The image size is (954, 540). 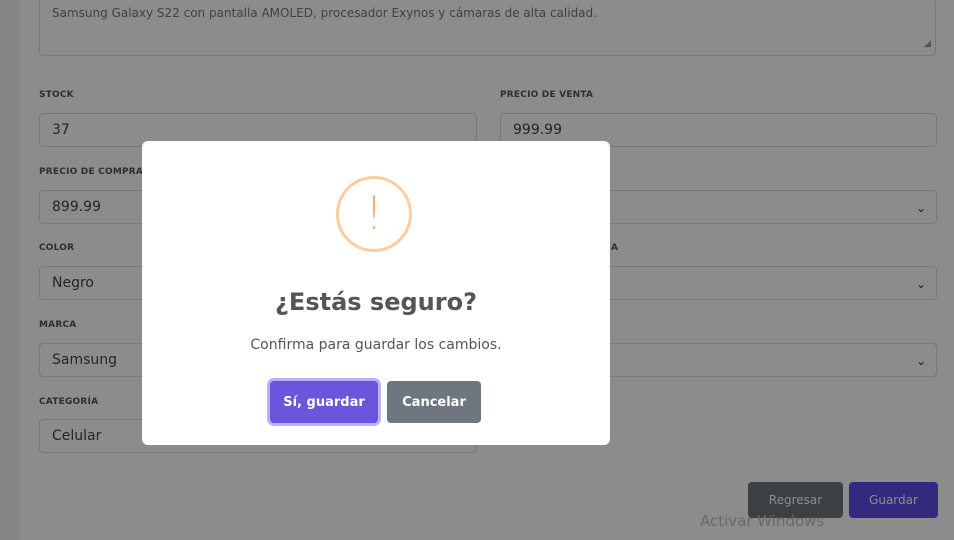 I want to click on warning-icon: !, so click(x=374, y=214).